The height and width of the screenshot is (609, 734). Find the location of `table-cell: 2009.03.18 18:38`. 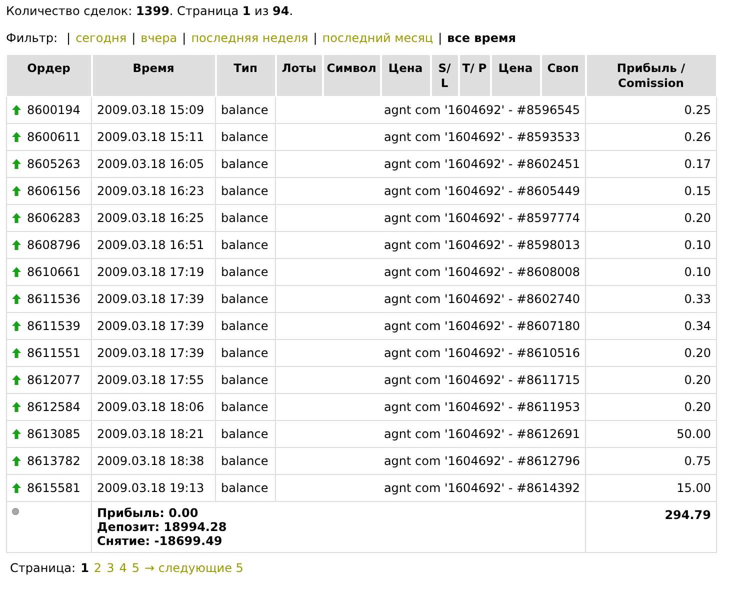

table-cell: 2009.03.18 18:38 is located at coordinates (154, 461).